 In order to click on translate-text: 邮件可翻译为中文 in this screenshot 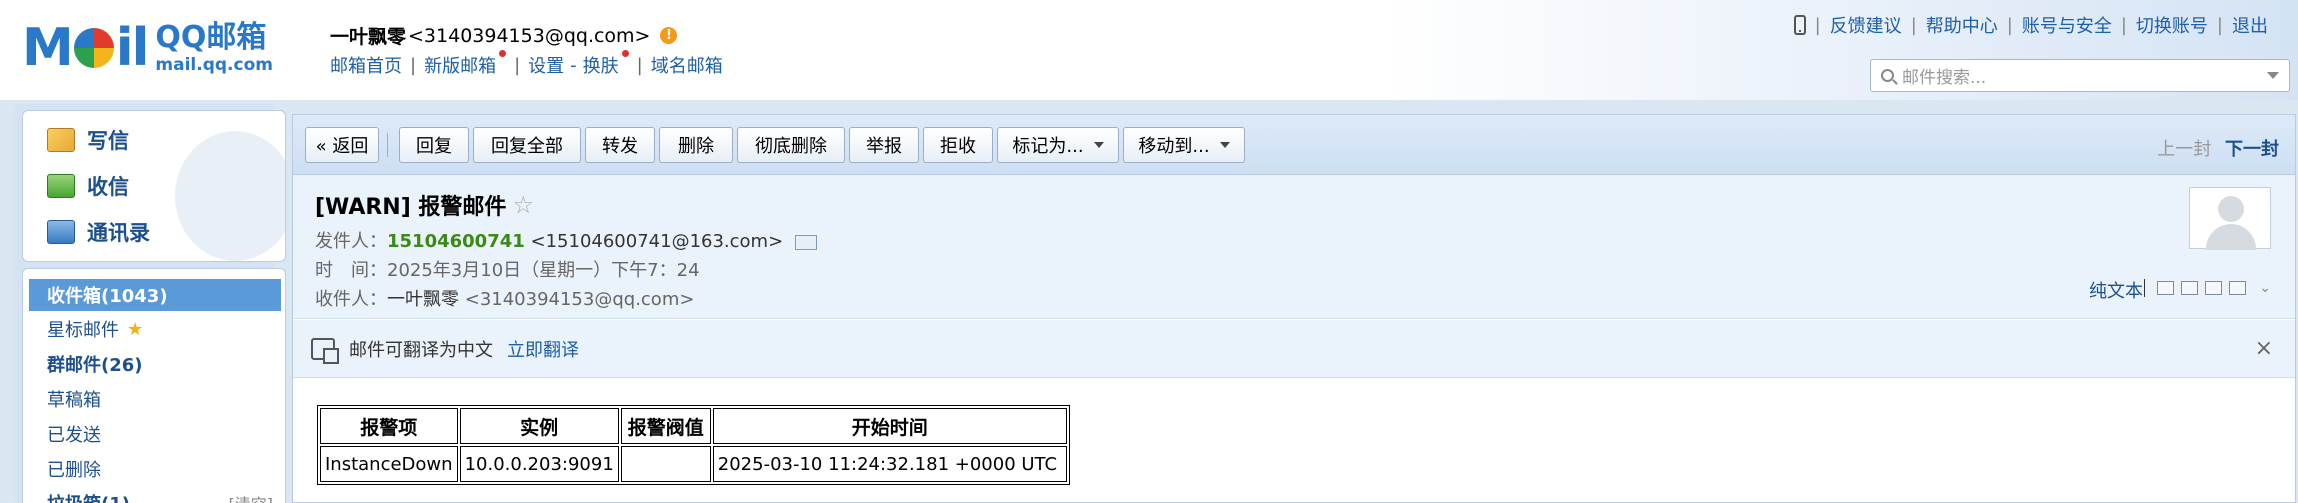, I will do `click(421, 350)`.